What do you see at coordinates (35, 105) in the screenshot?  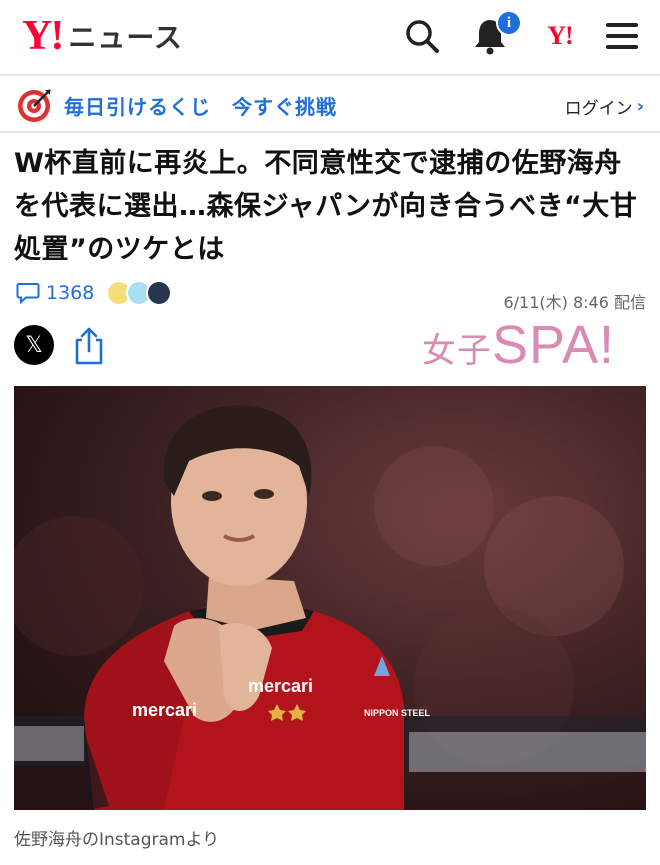 I see `target-icon` at bounding box center [35, 105].